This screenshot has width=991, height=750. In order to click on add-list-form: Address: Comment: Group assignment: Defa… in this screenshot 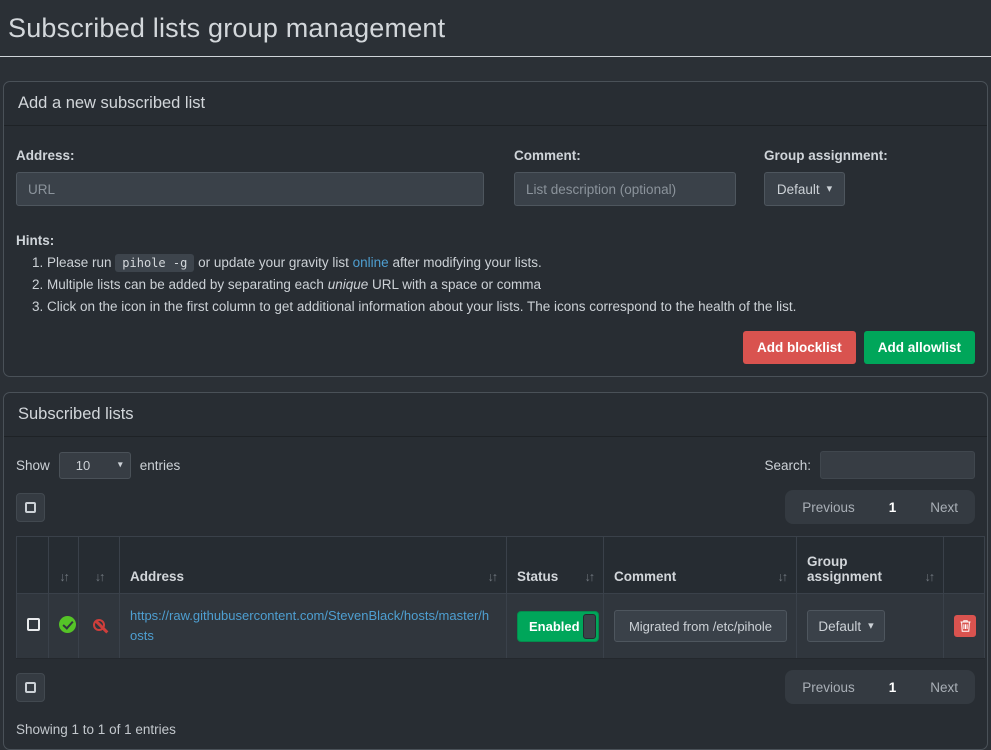, I will do `click(495, 172)`.